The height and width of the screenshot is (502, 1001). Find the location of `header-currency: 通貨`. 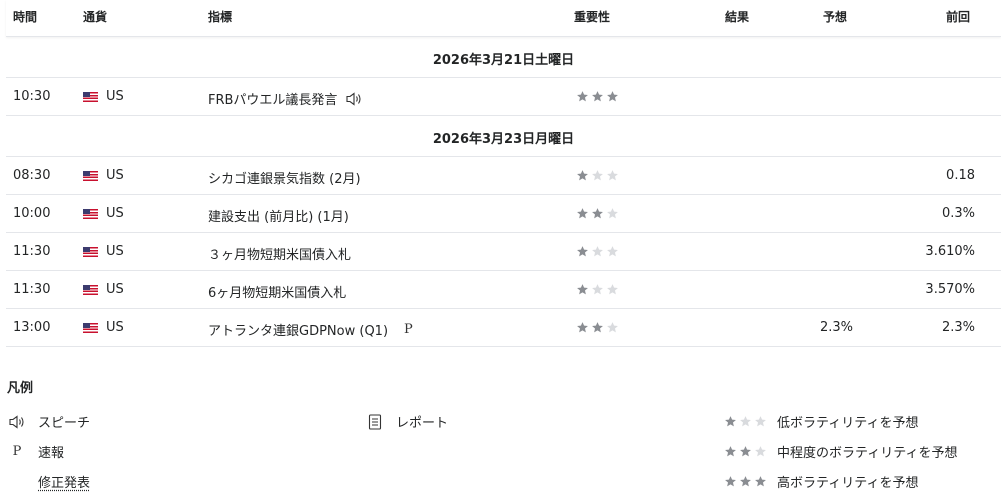

header-currency: 通貨 is located at coordinates (95, 16).